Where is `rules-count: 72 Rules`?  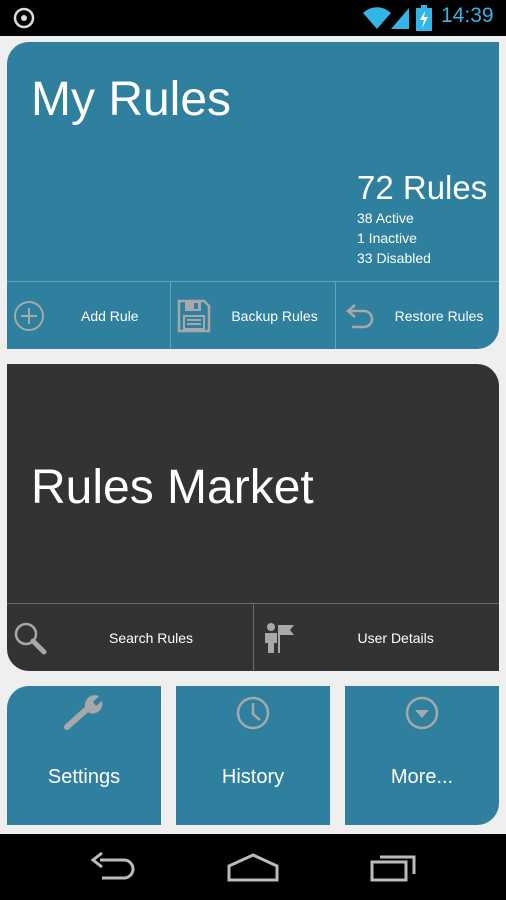
rules-count: 72 Rules is located at coordinates (422, 187).